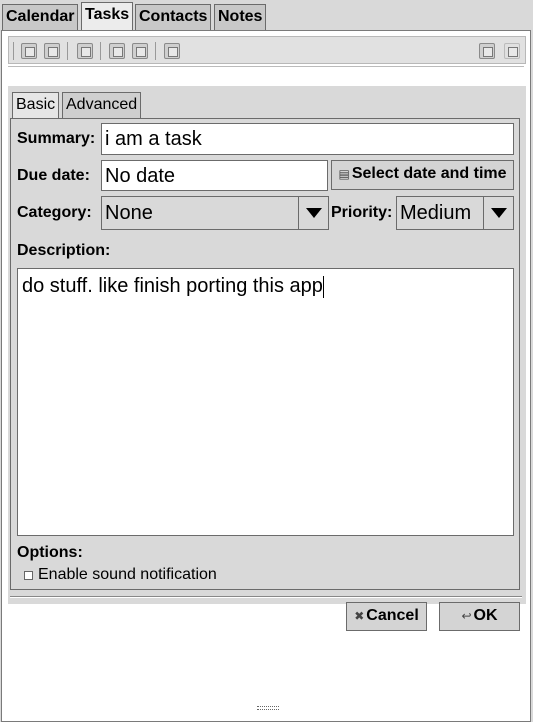 This screenshot has height=722, width=533. Describe the element at coordinates (267, 50) in the screenshot. I see `toolbar` at that location.